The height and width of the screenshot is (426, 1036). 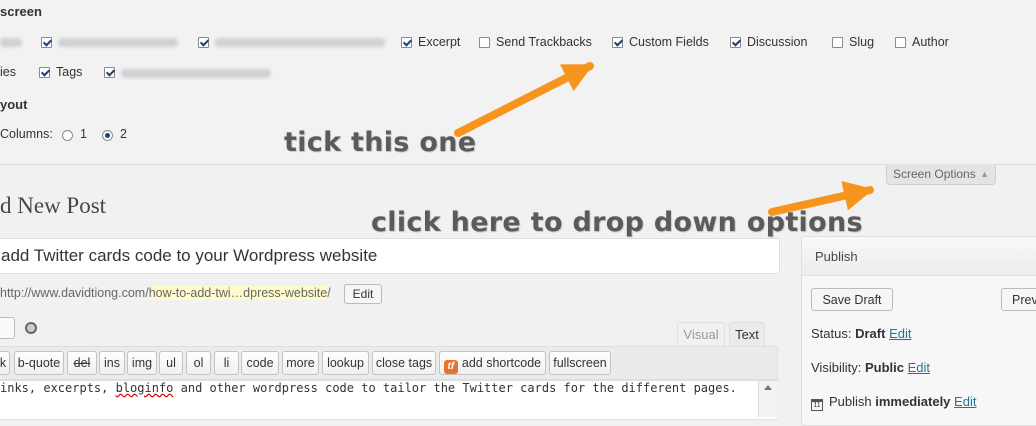 What do you see at coordinates (617, 222) in the screenshot?
I see `annotation-click: click here to drop down options` at bounding box center [617, 222].